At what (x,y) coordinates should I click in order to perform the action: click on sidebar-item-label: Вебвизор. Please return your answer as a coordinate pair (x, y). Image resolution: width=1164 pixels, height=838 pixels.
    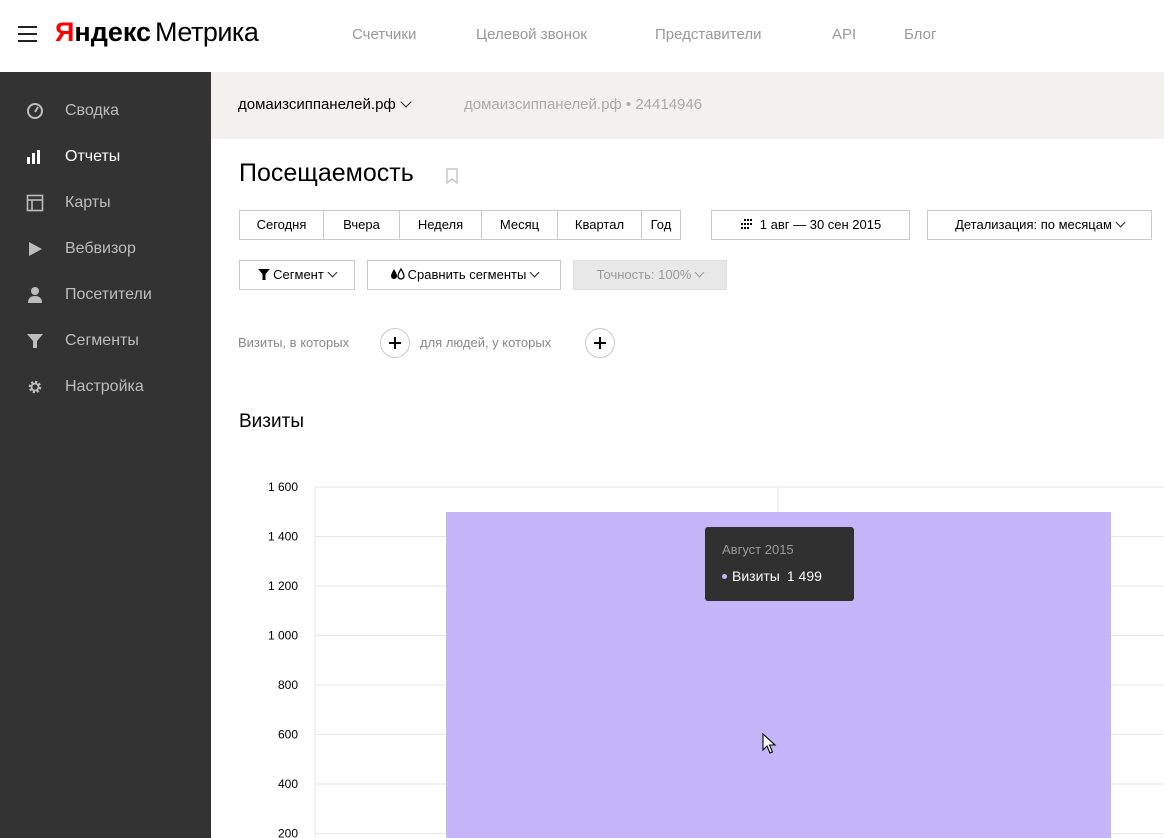
    Looking at the image, I should click on (100, 248).